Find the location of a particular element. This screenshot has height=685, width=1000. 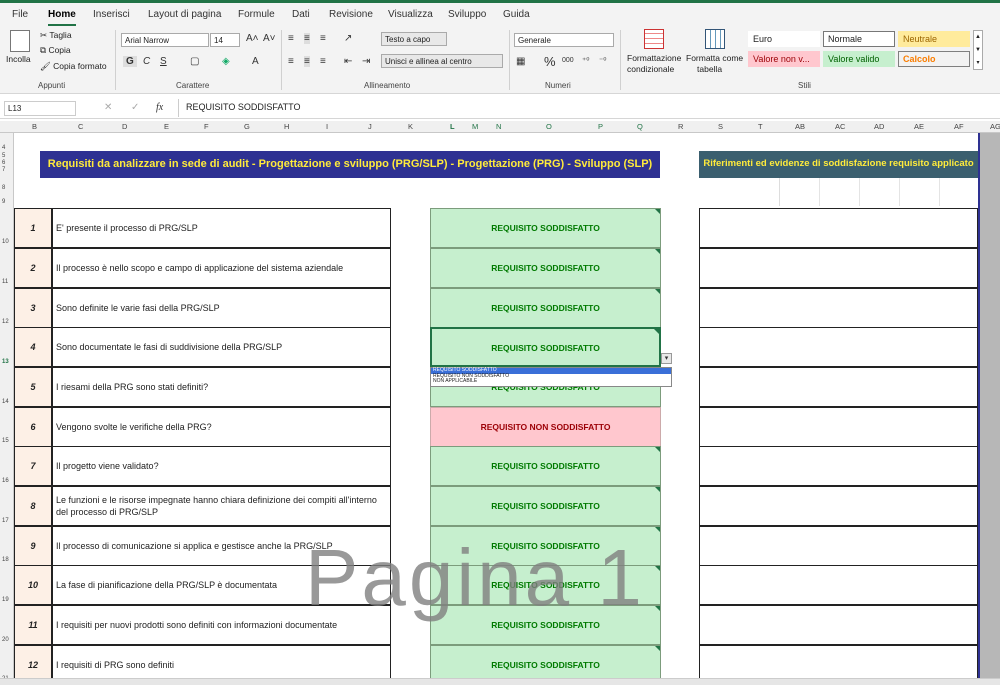

conditional-format-icon is located at coordinates (654, 39).